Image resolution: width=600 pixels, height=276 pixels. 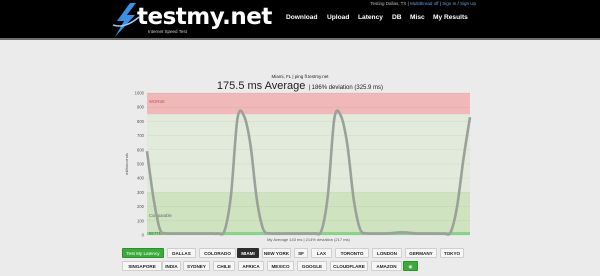 What do you see at coordinates (387, 253) in the screenshot?
I see `server-button-london: LONDON` at bounding box center [387, 253].